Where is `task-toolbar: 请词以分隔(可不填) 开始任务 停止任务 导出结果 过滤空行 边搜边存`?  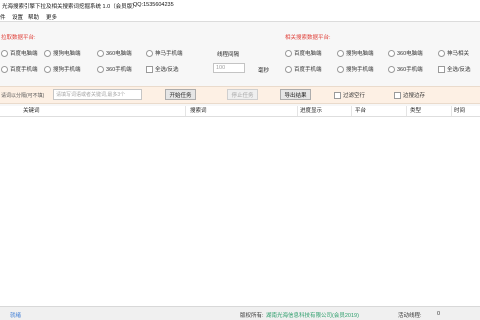
task-toolbar: 请词以分隔(可不填) 开始任务 停止任务 导出结果 过滤空行 边搜边存 is located at coordinates (240, 95).